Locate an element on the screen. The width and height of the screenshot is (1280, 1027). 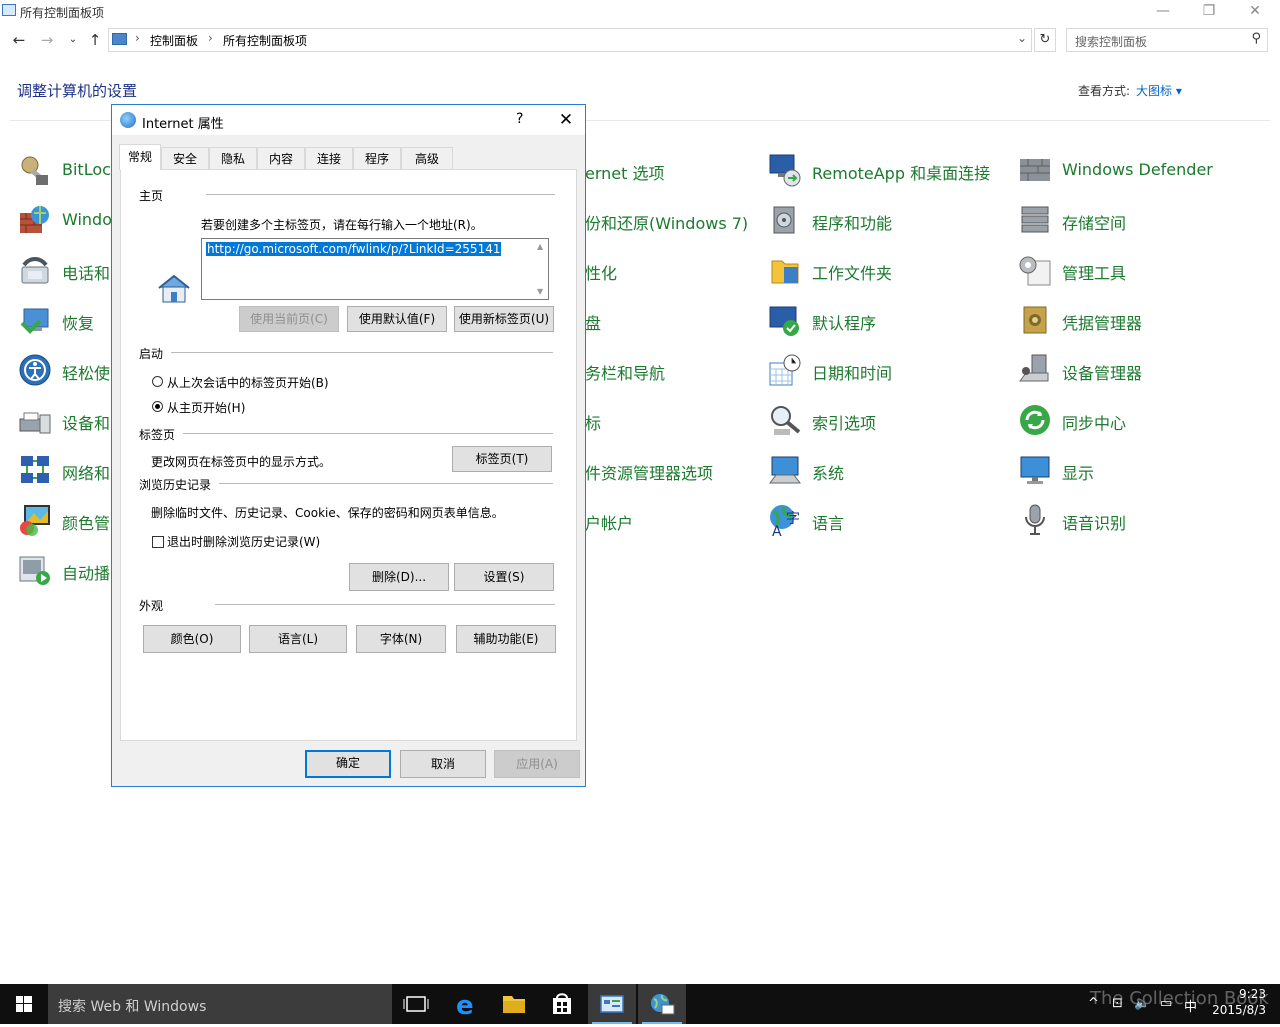
startup-last-session-radio is located at coordinates (157, 381).